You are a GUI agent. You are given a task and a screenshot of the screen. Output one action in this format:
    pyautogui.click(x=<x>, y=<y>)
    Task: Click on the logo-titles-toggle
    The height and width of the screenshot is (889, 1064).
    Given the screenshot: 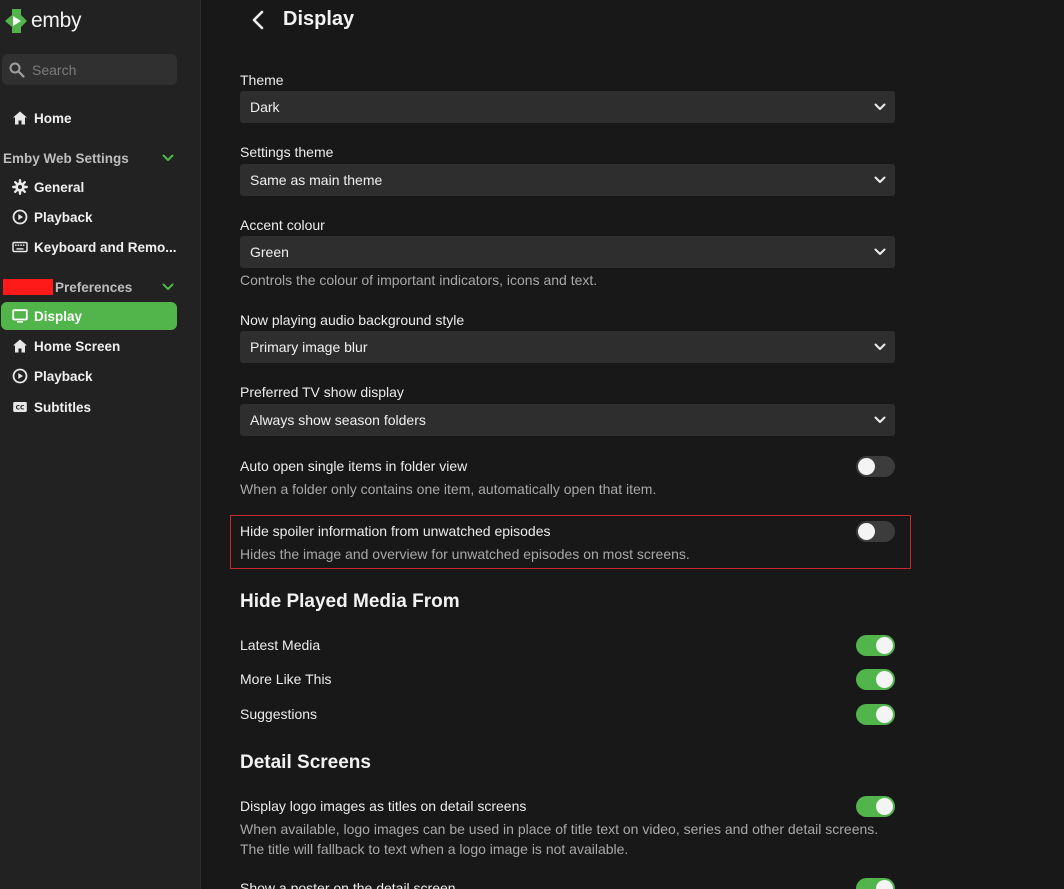 What is the action you would take?
    pyautogui.click(x=875, y=806)
    